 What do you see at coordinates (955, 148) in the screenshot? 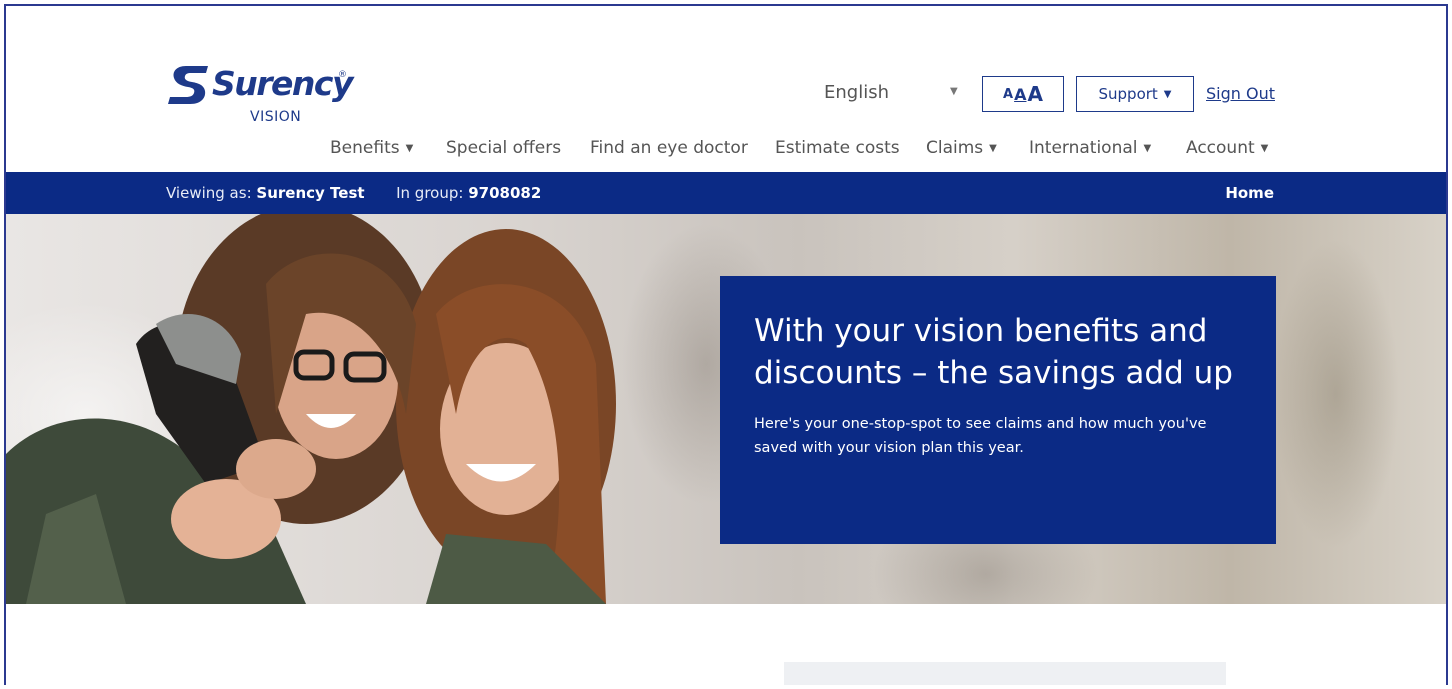
I see `nav-label: Claims` at bounding box center [955, 148].